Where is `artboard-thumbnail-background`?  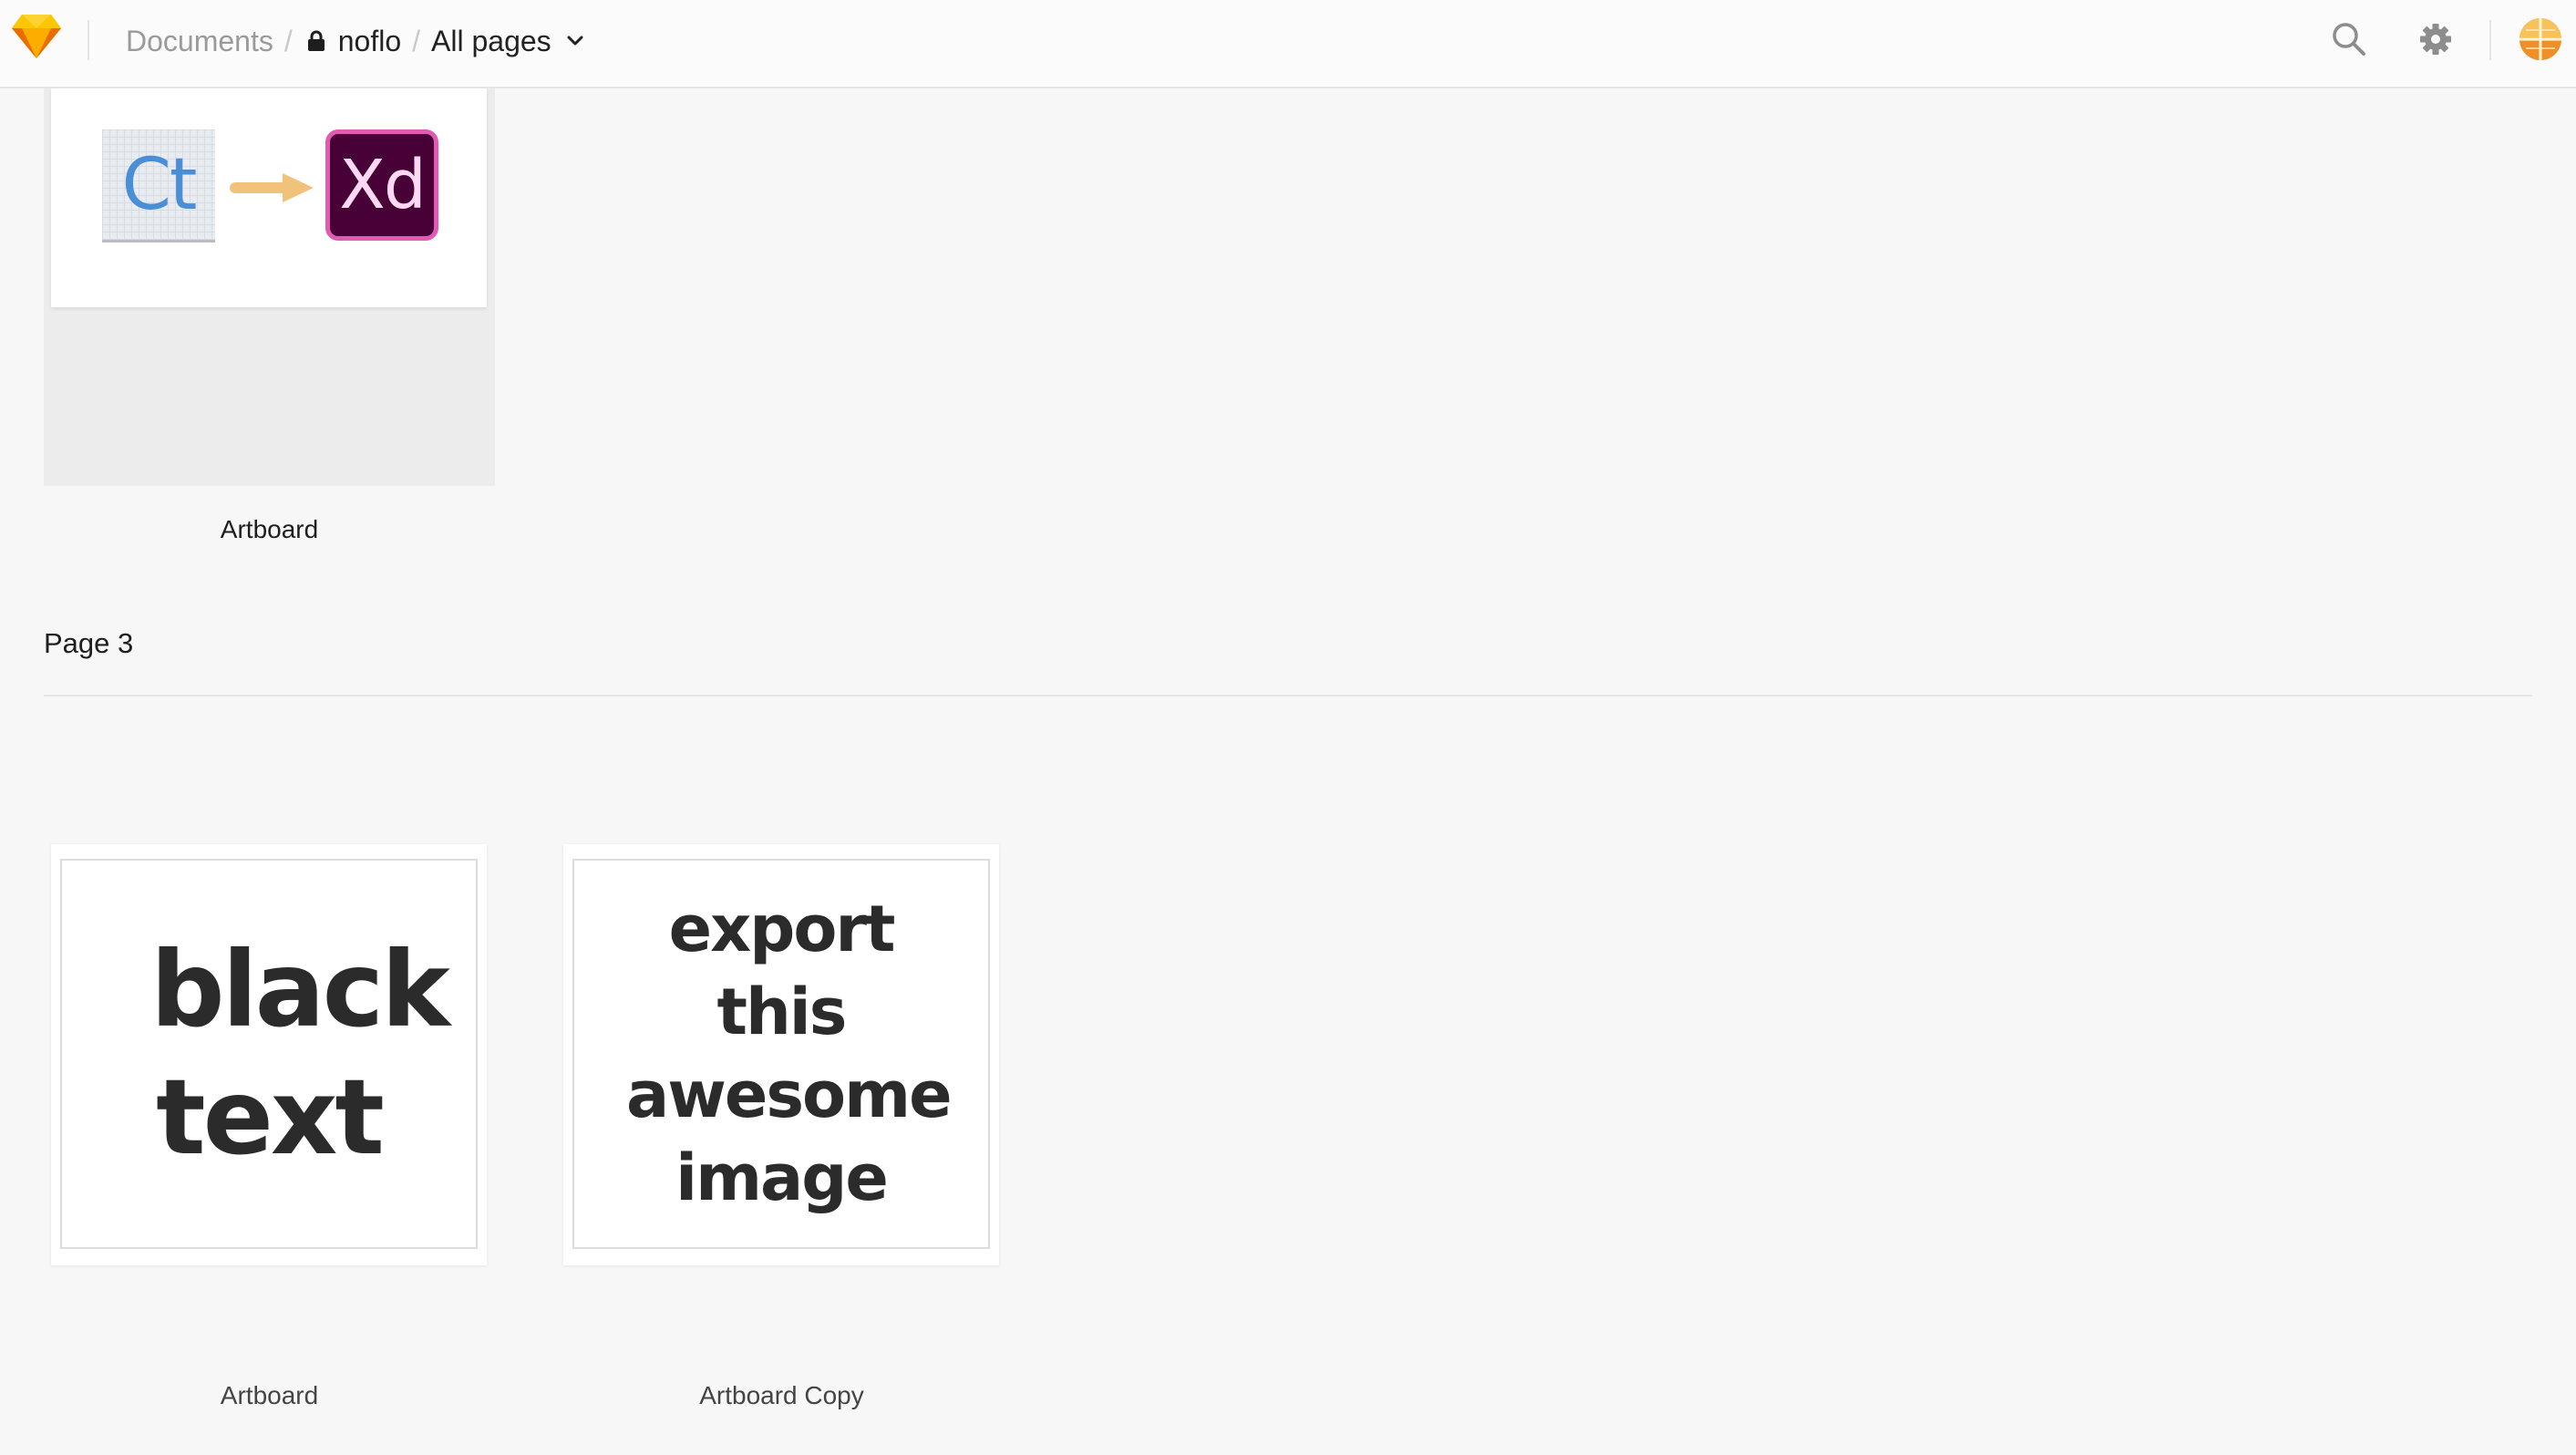
artboard-thumbnail-background is located at coordinates (269, 397).